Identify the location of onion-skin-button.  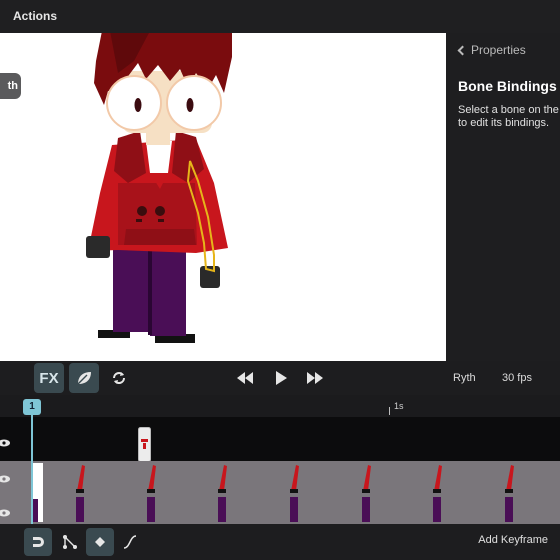
(84, 378).